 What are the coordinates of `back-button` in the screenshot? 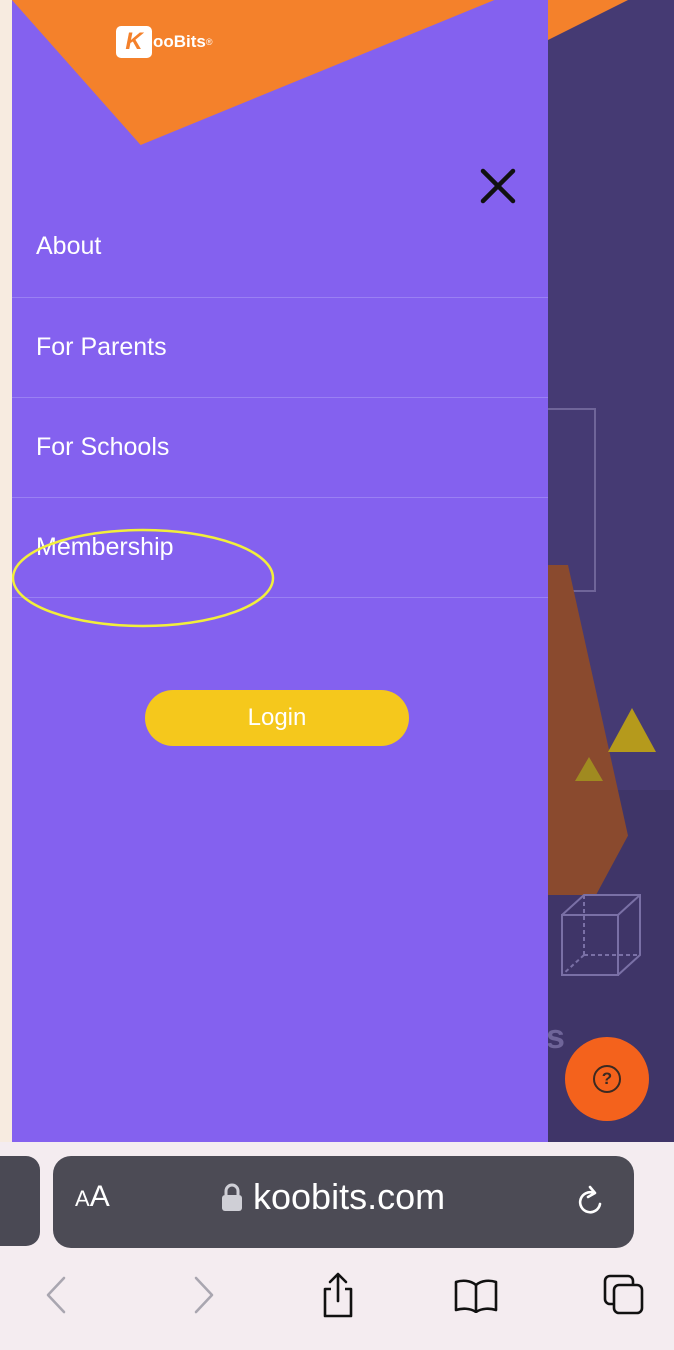 It's located at (56, 1295).